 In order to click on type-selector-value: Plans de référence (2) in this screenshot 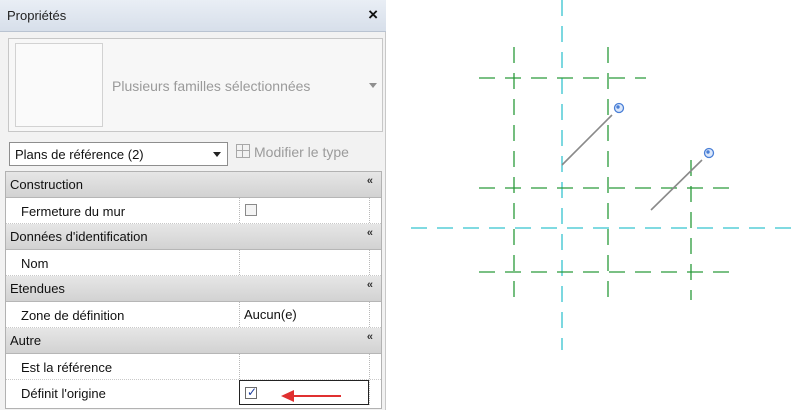, I will do `click(79, 154)`.